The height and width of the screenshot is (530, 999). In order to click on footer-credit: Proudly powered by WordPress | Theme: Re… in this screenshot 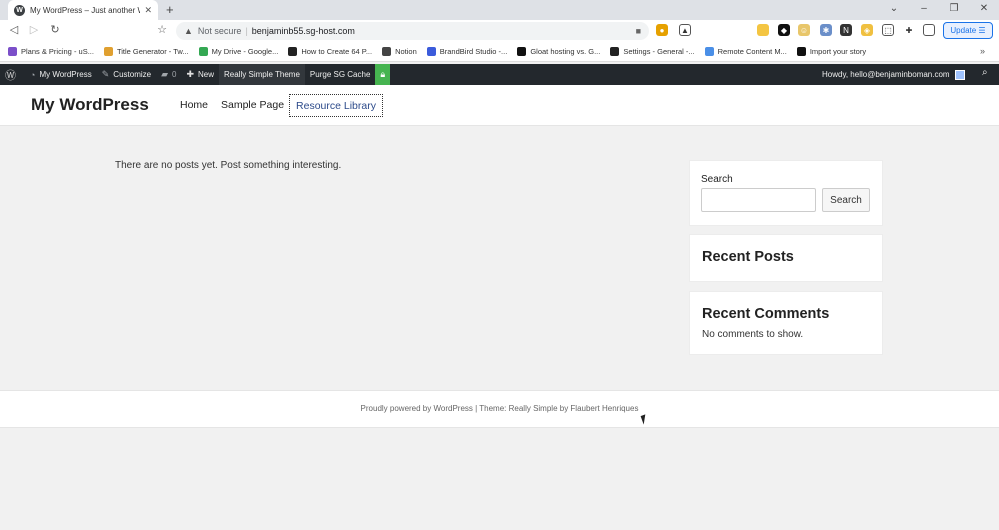, I will do `click(499, 408)`.